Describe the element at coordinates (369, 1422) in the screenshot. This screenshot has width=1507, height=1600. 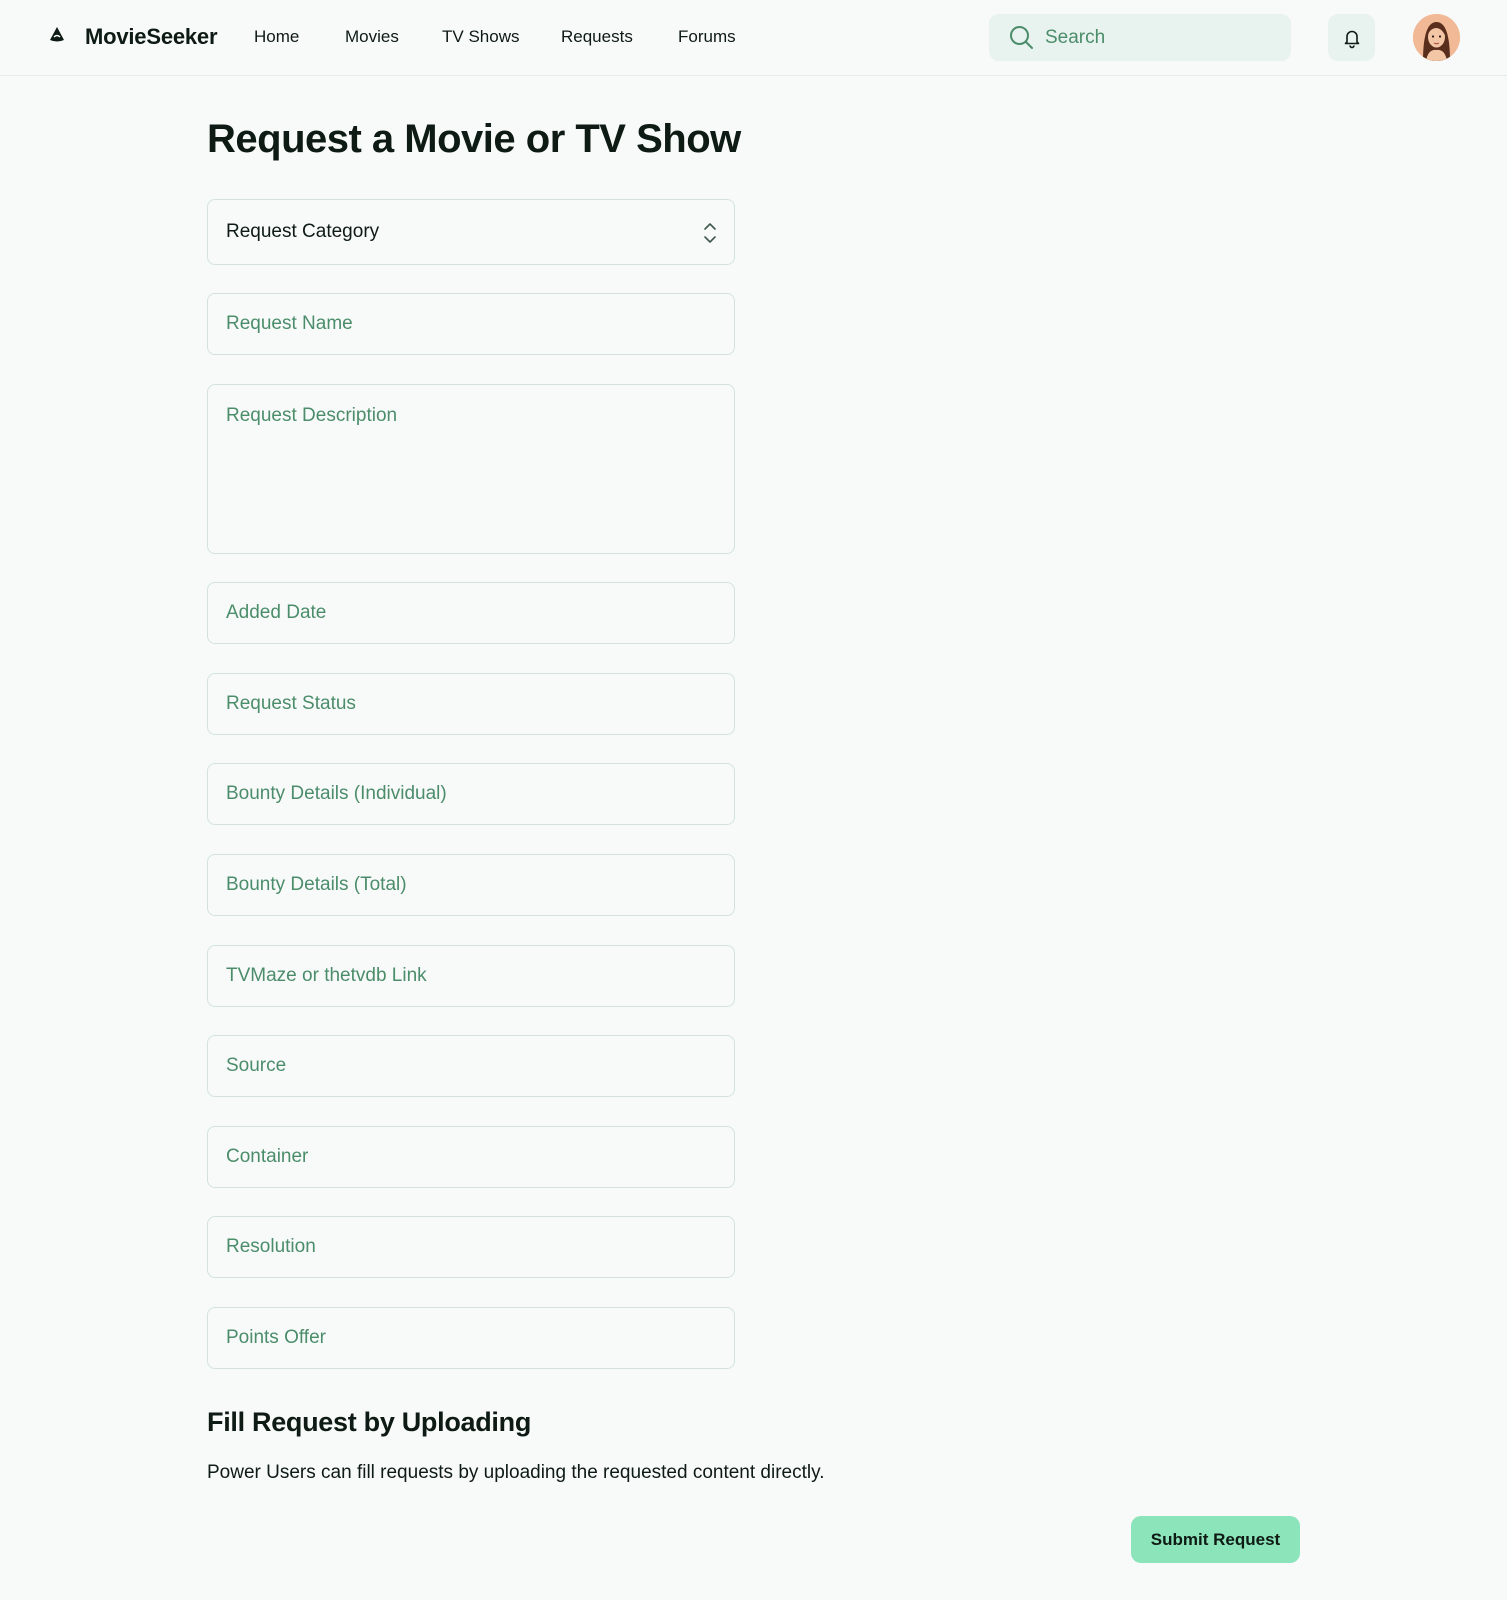
I see `upload-section-title: Fill Request by Uploading` at that location.